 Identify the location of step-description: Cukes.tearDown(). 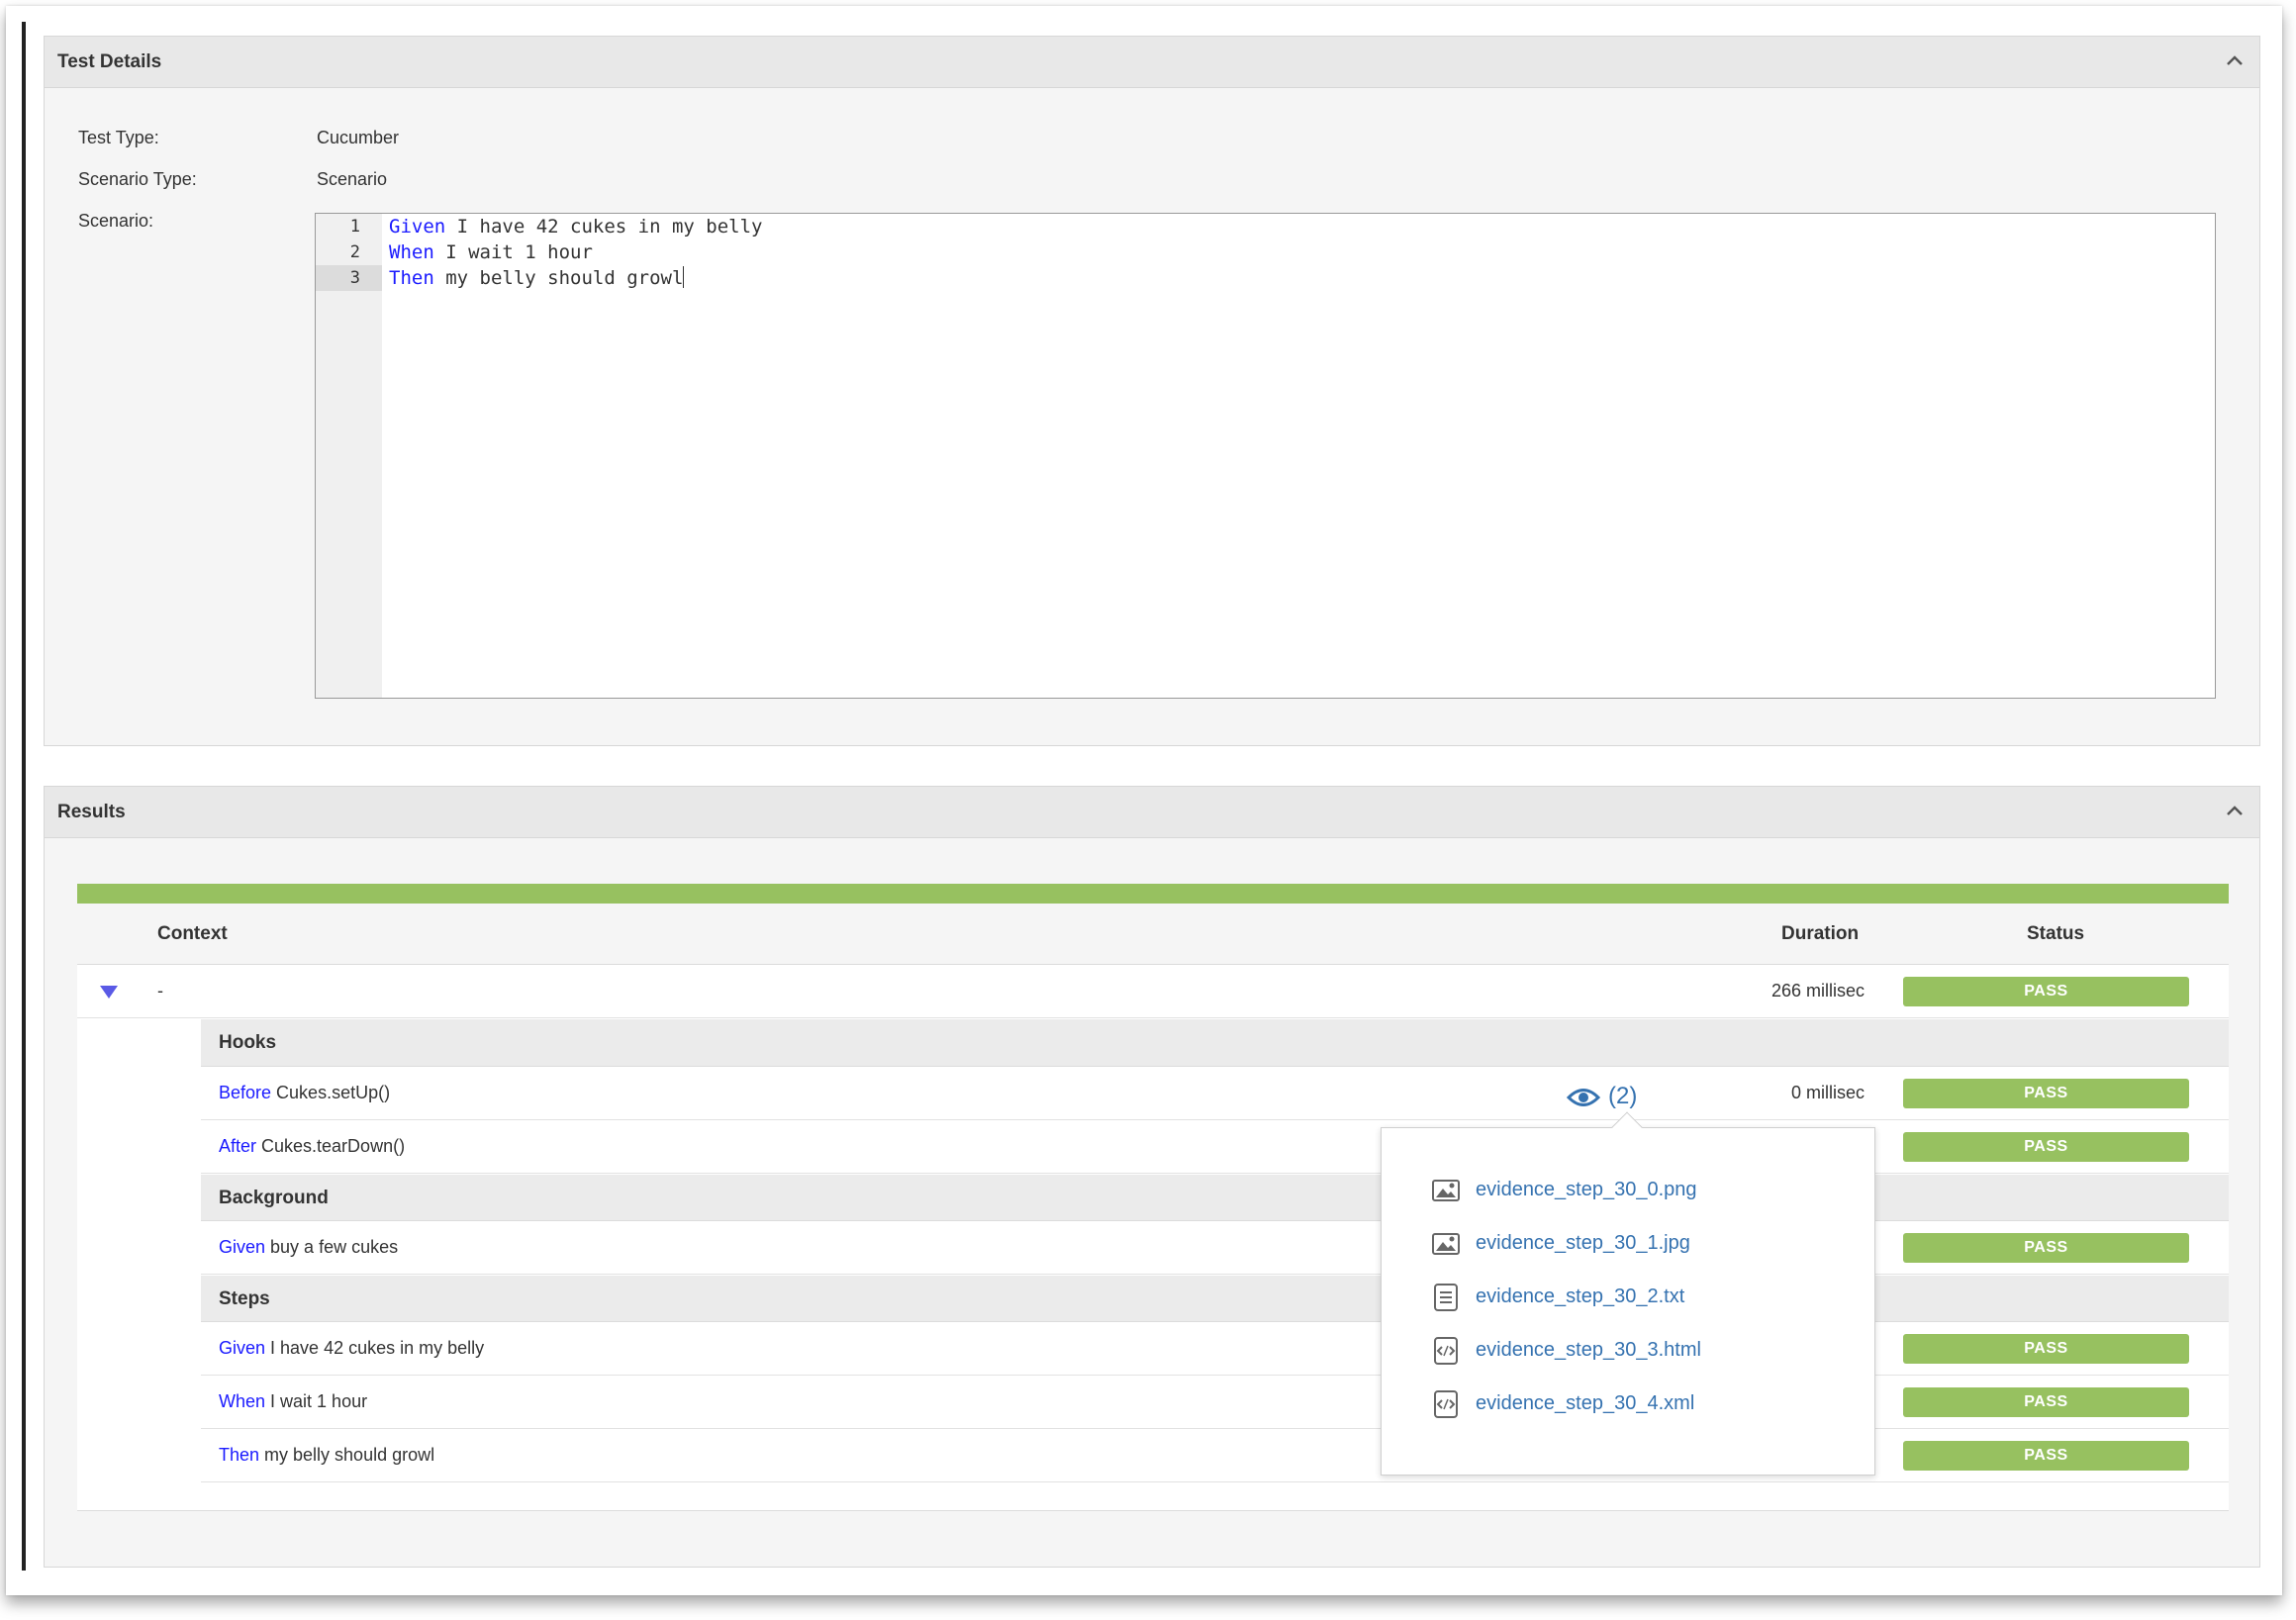
(331, 1146).